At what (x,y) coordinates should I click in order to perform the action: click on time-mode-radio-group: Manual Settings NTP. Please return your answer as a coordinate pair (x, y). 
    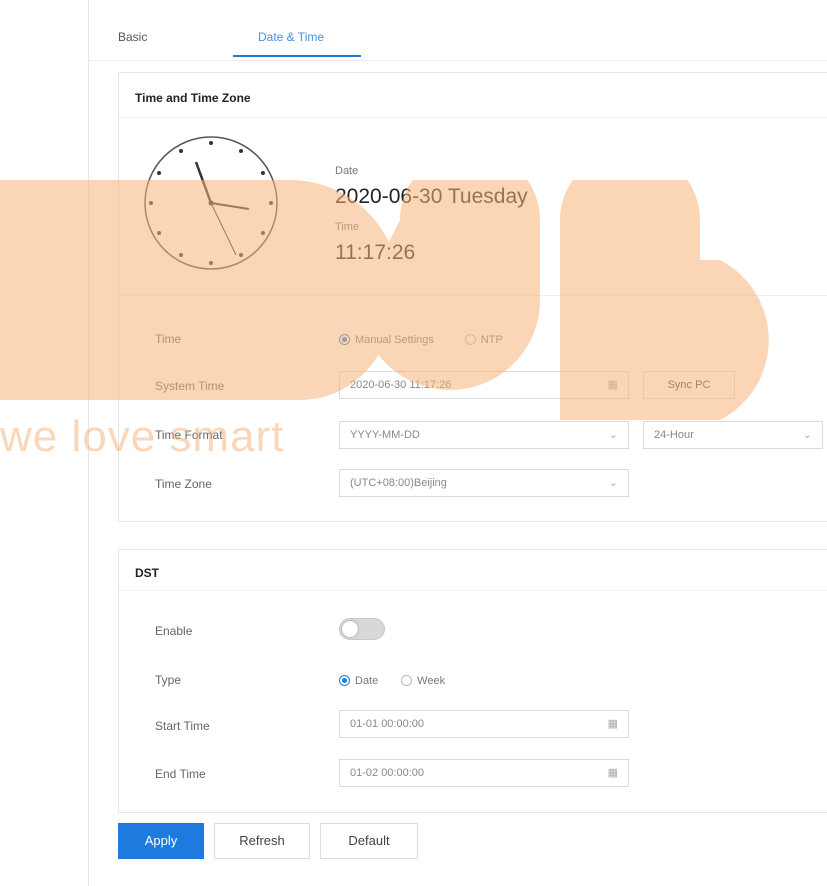
    Looking at the image, I should click on (421, 340).